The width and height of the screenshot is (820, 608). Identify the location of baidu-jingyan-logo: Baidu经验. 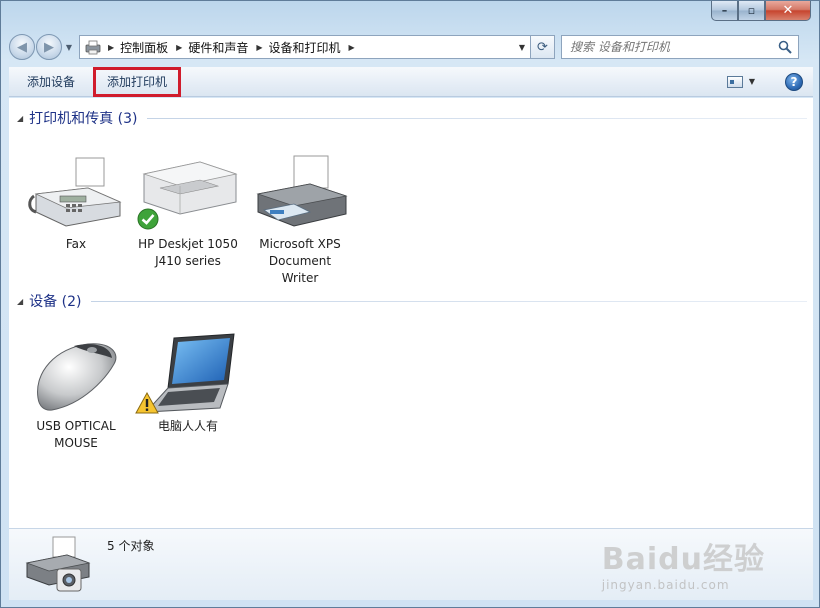
(683, 559).